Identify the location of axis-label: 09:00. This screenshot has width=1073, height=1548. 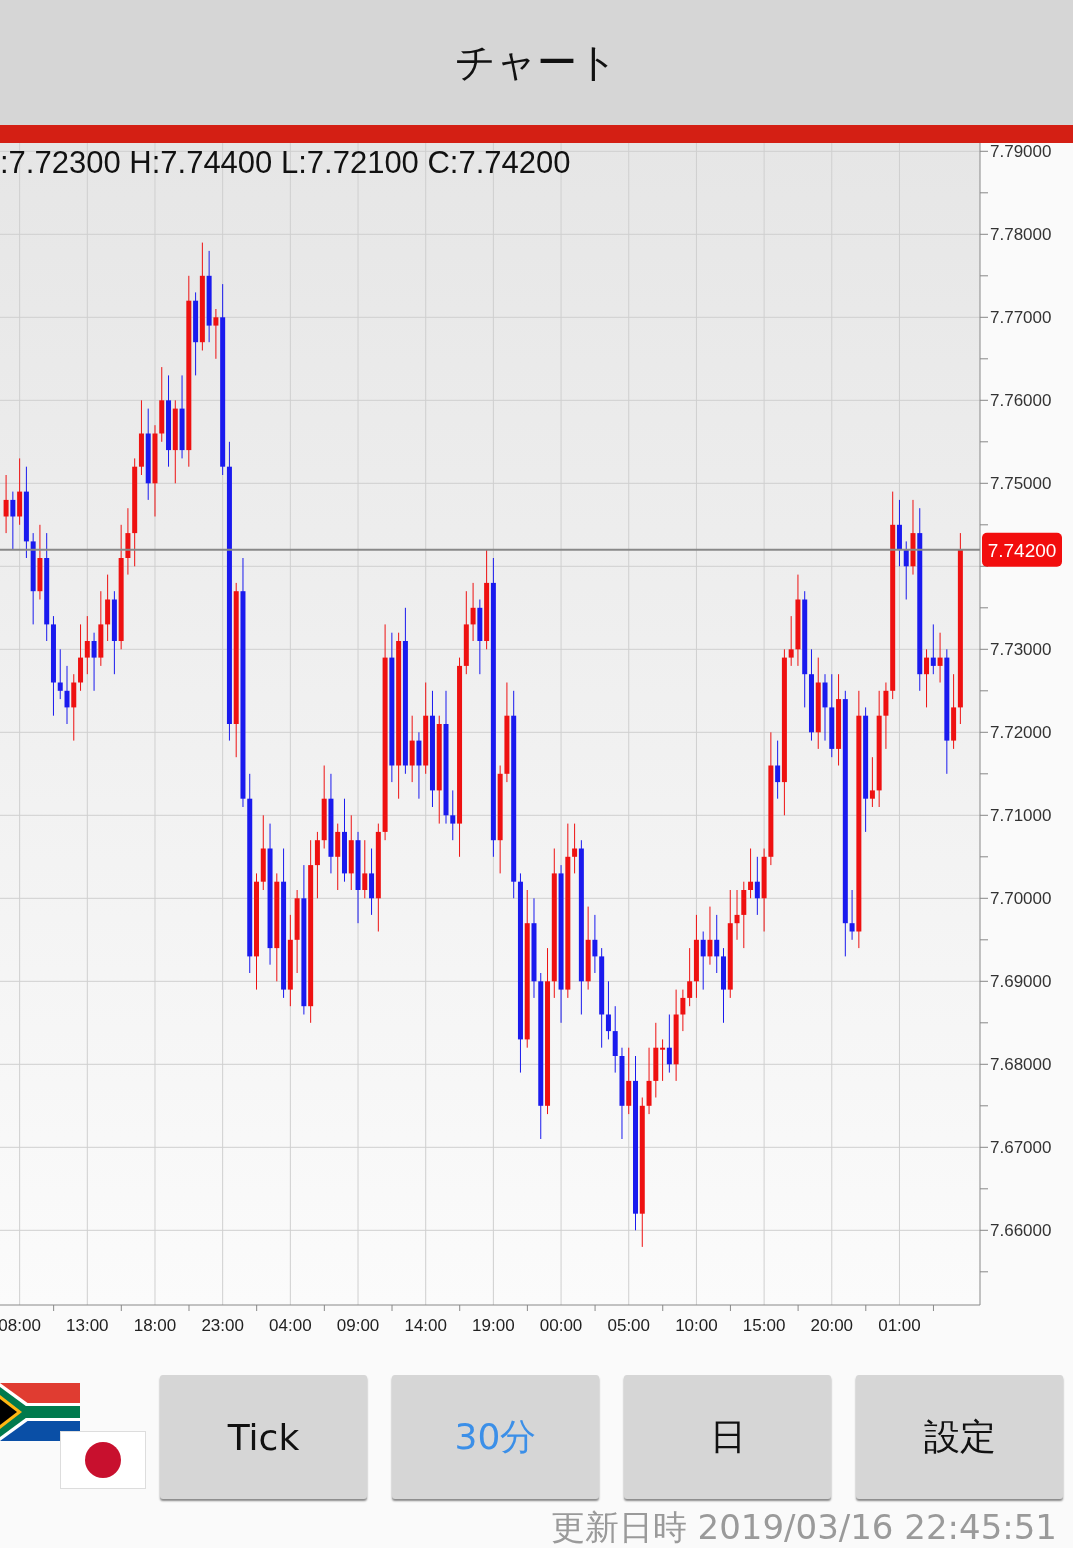
(358, 1325).